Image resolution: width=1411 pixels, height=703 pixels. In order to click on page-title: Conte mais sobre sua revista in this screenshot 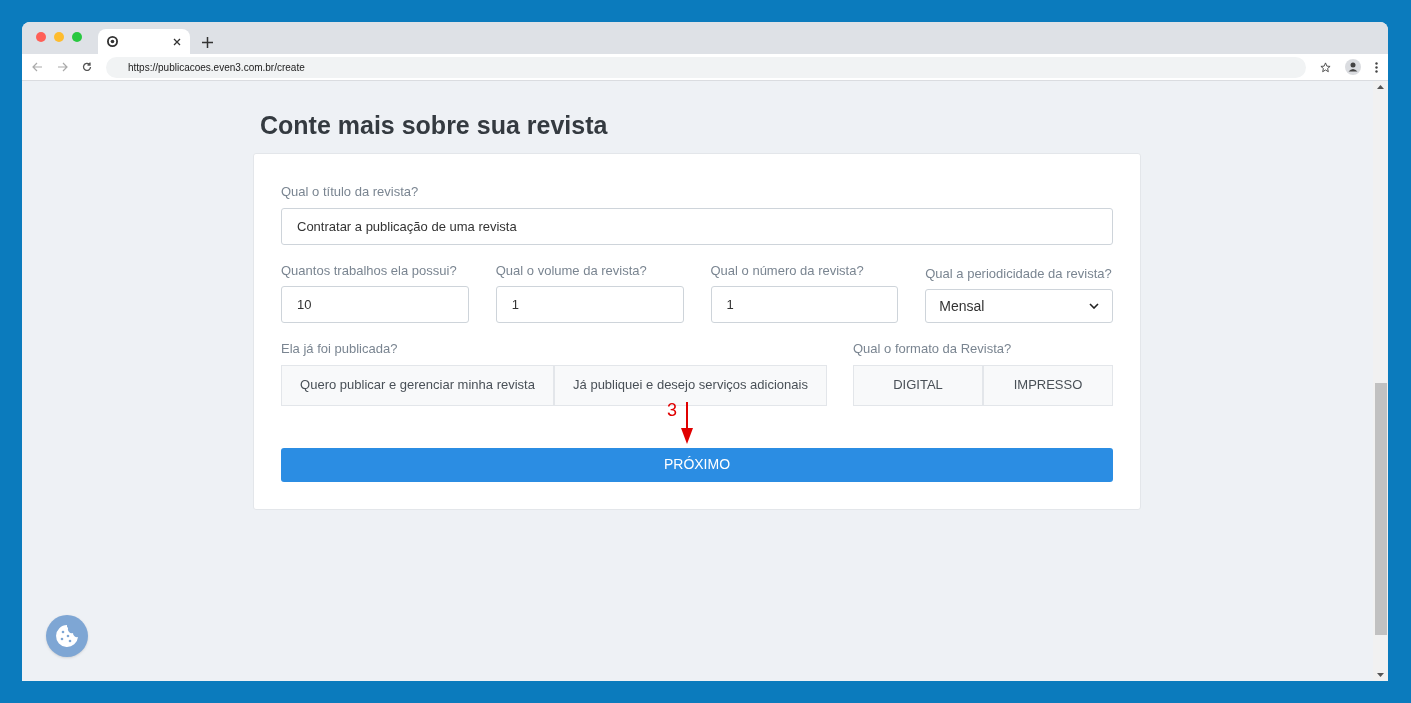, I will do `click(434, 125)`.